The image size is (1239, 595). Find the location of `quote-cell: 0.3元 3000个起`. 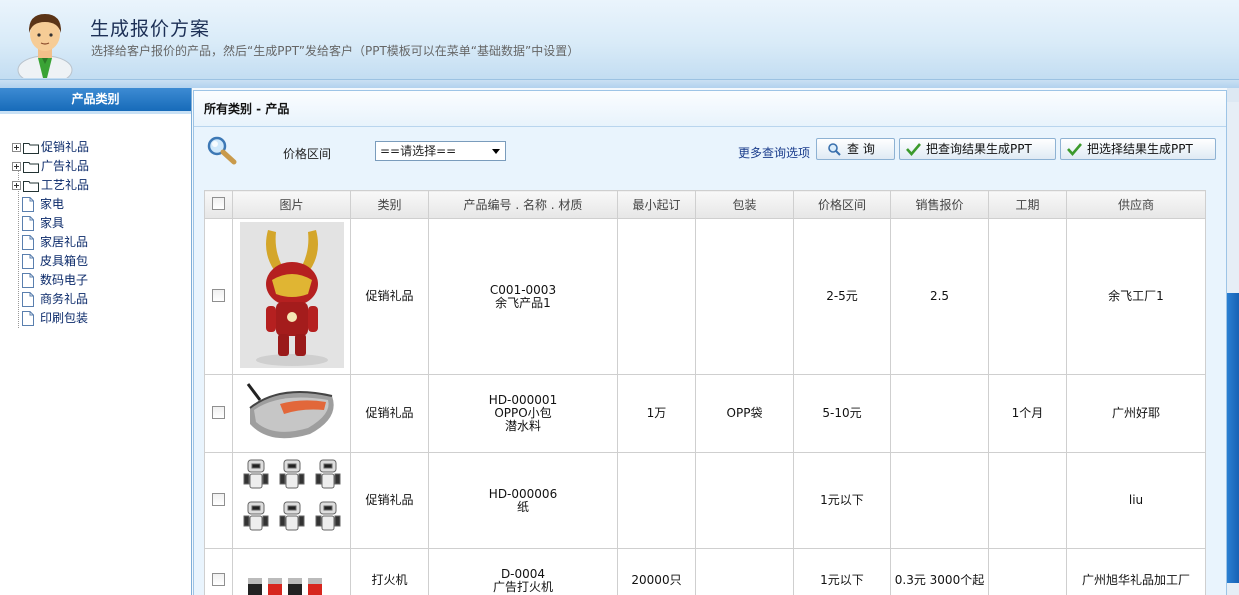

quote-cell: 0.3元 3000个起 is located at coordinates (939, 571).